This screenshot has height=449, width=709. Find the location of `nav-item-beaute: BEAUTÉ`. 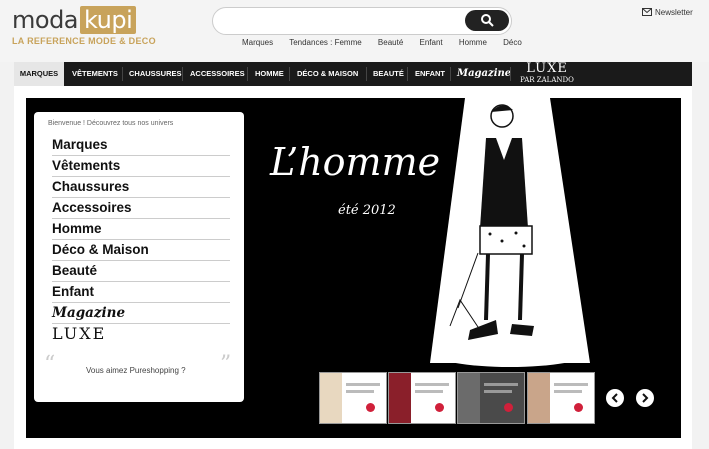

nav-item-beaute: BEAUTÉ is located at coordinates (388, 74).